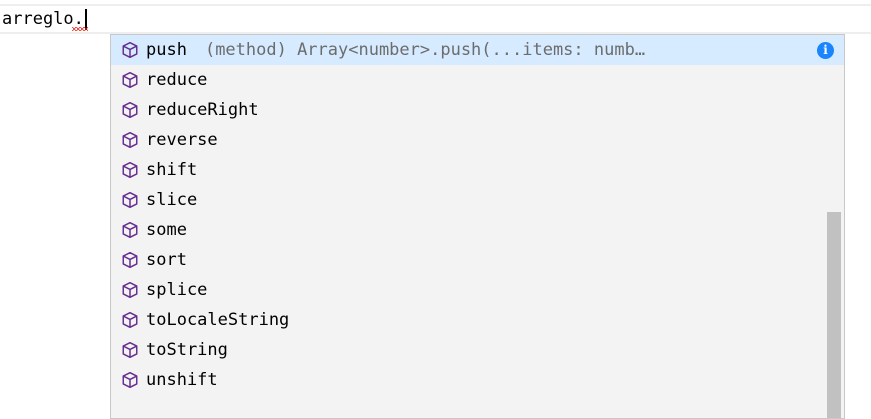 This screenshot has height=419, width=871. What do you see at coordinates (477, 200) in the screenshot?
I see `suggestion-item-slice: slice` at bounding box center [477, 200].